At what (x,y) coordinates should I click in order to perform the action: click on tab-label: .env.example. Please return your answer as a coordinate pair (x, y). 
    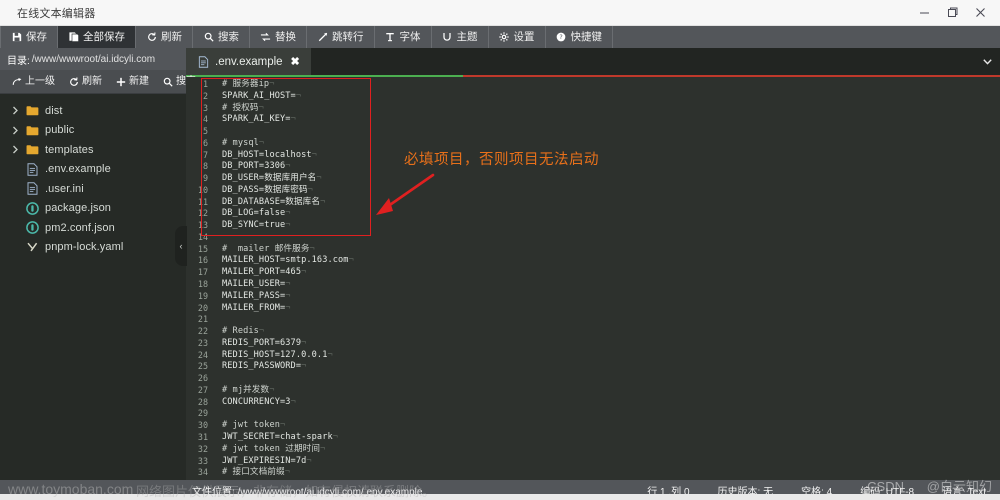
    Looking at the image, I should click on (249, 61).